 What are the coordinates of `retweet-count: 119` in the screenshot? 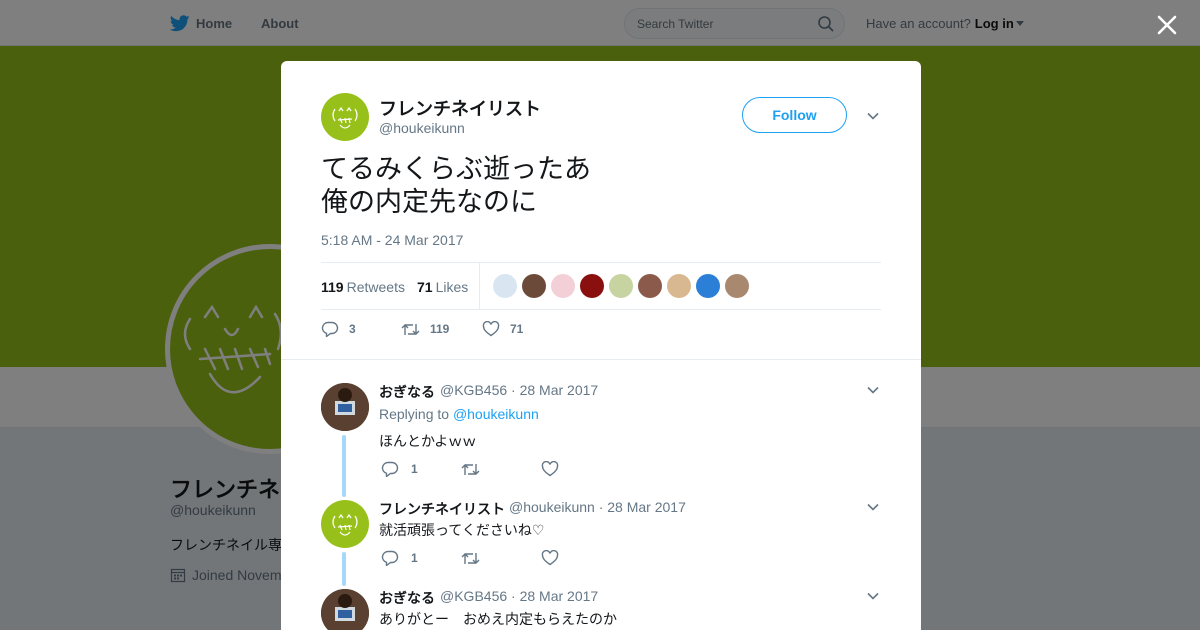 It's located at (440, 329).